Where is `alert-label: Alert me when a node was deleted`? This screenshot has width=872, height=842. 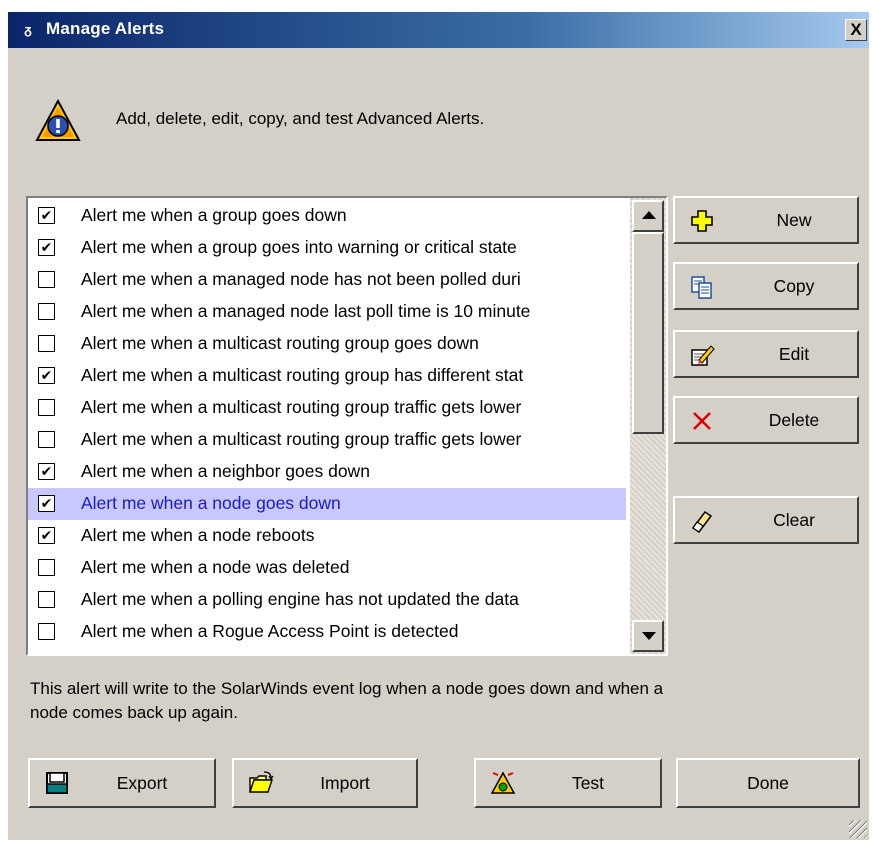 alert-label: Alert me when a node was deleted is located at coordinates (215, 567).